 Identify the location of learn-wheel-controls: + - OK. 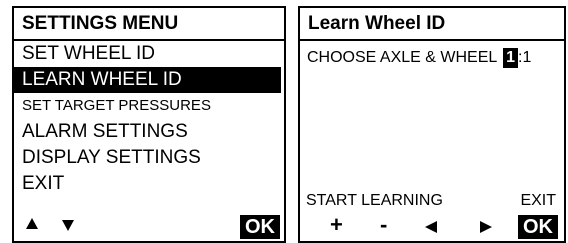
(432, 226).